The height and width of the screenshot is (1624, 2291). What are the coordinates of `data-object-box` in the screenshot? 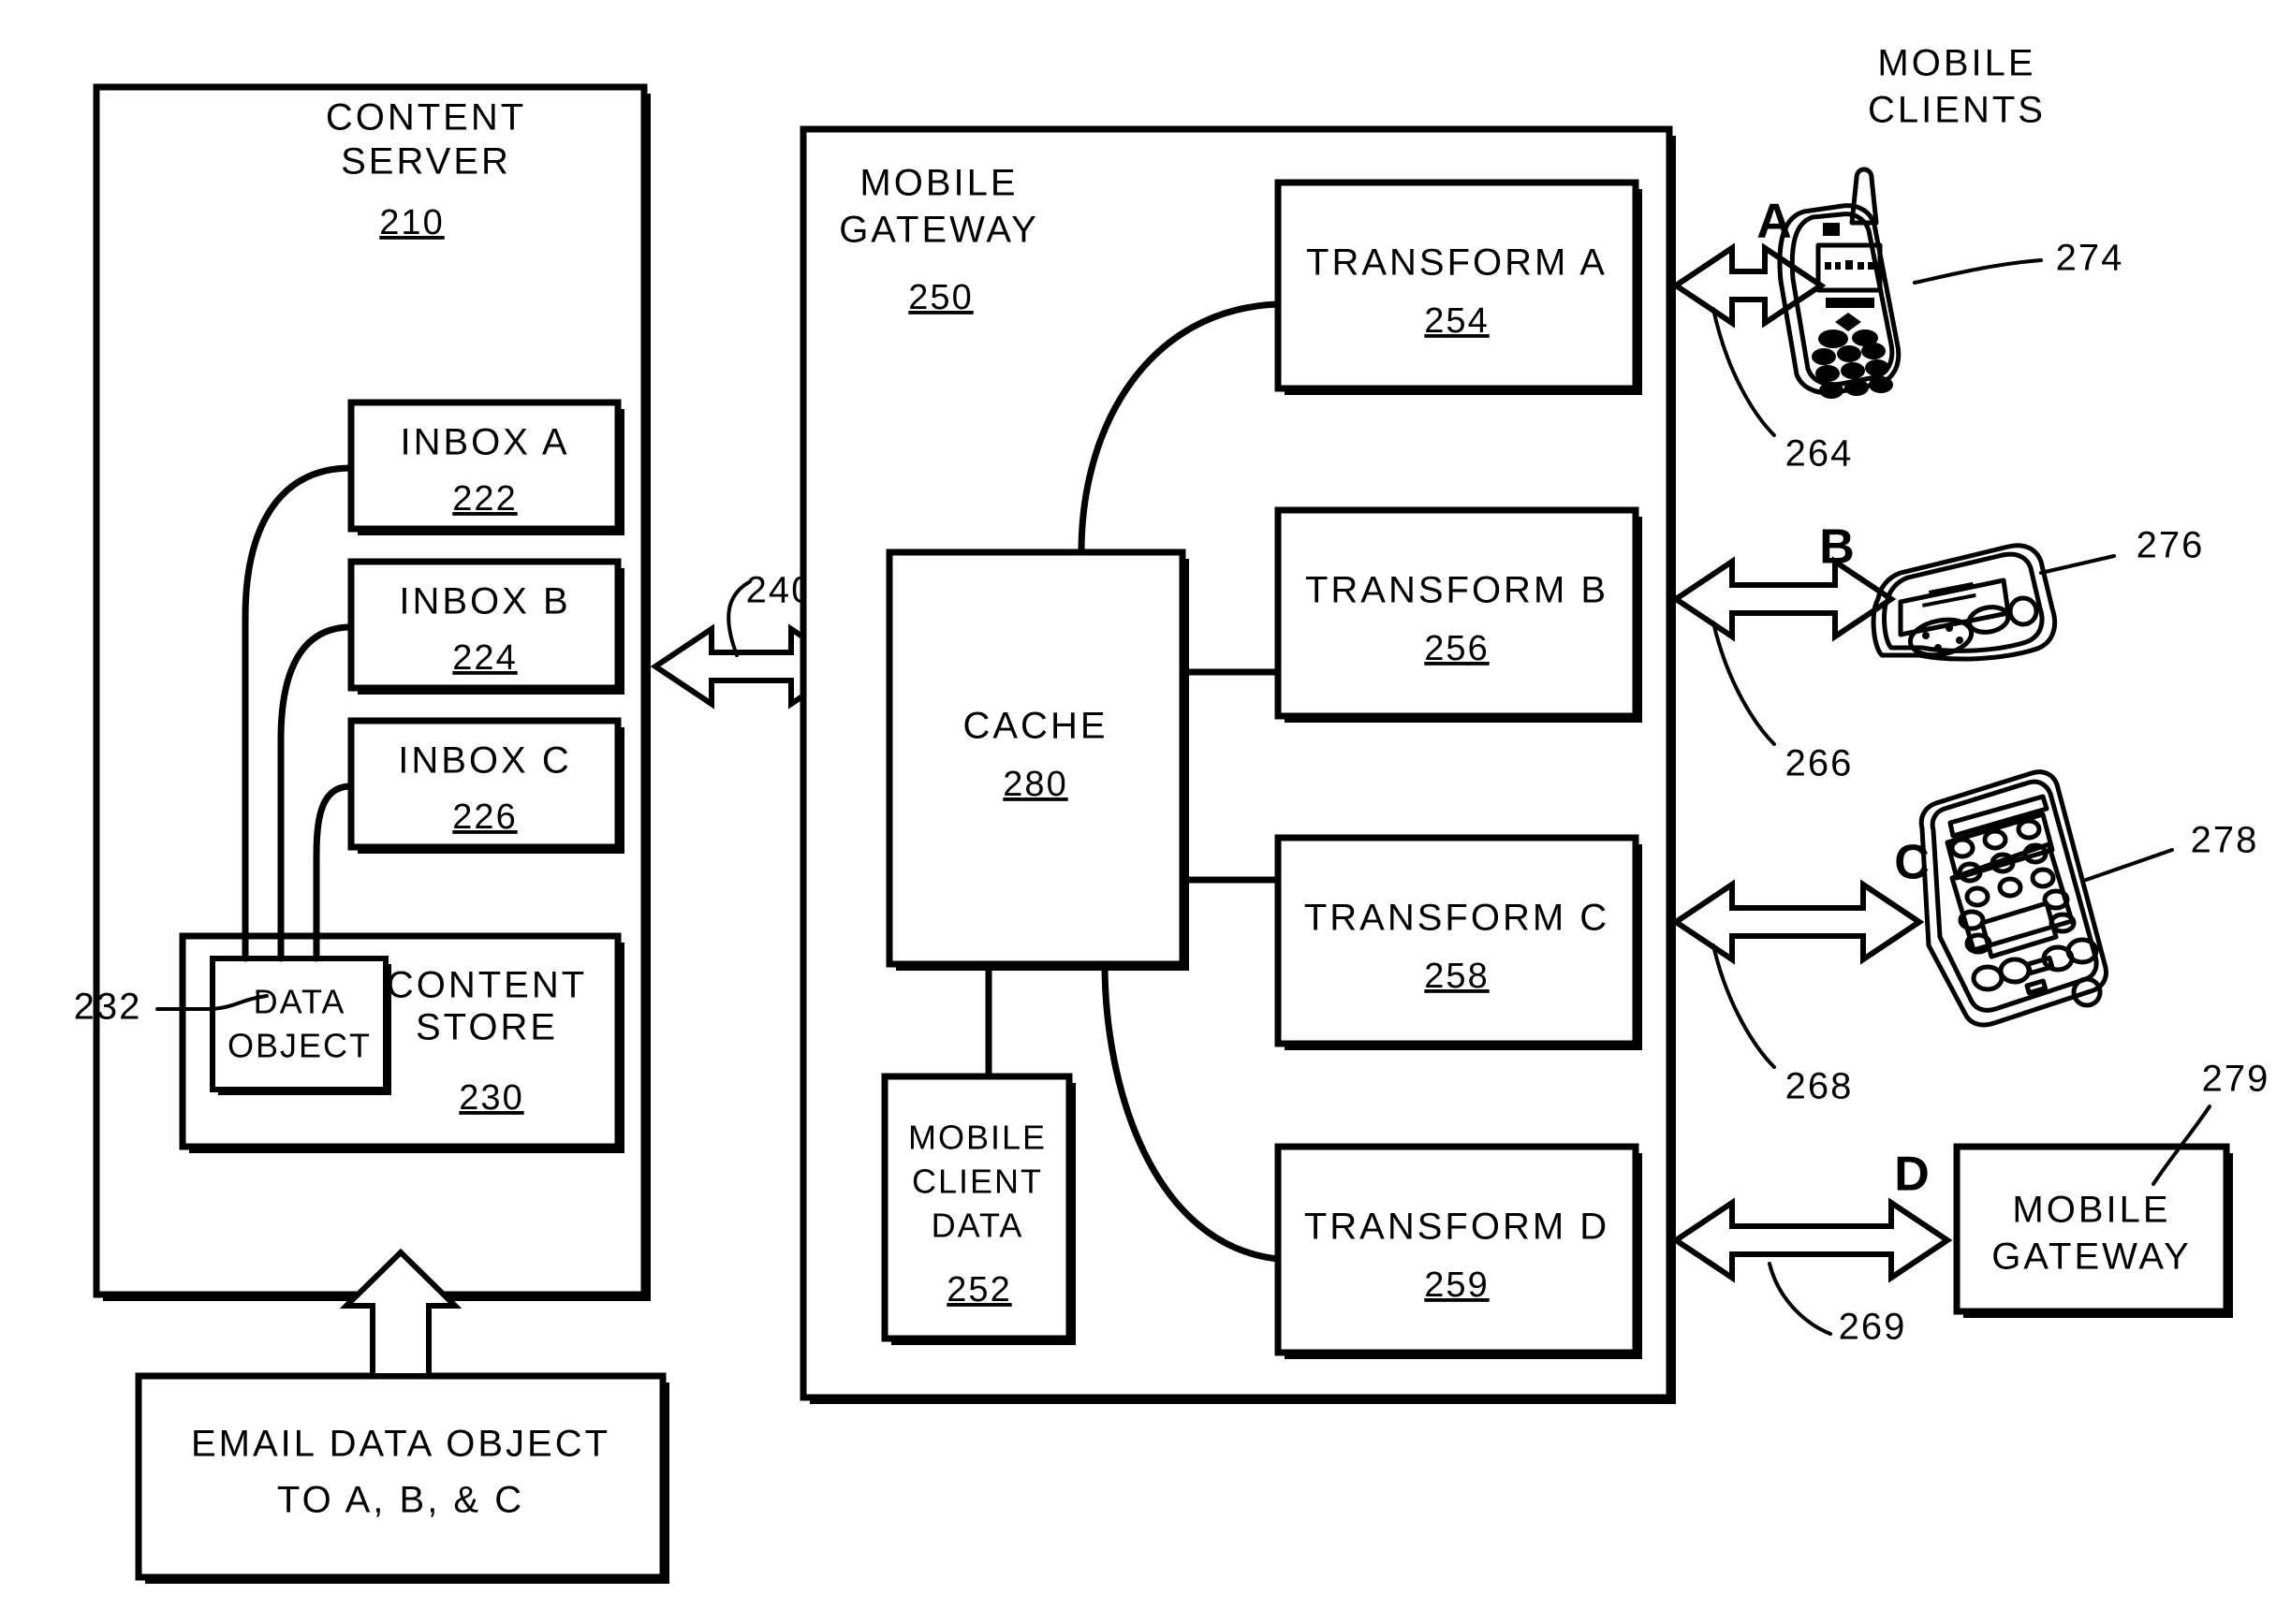 It's located at (299, 1024).